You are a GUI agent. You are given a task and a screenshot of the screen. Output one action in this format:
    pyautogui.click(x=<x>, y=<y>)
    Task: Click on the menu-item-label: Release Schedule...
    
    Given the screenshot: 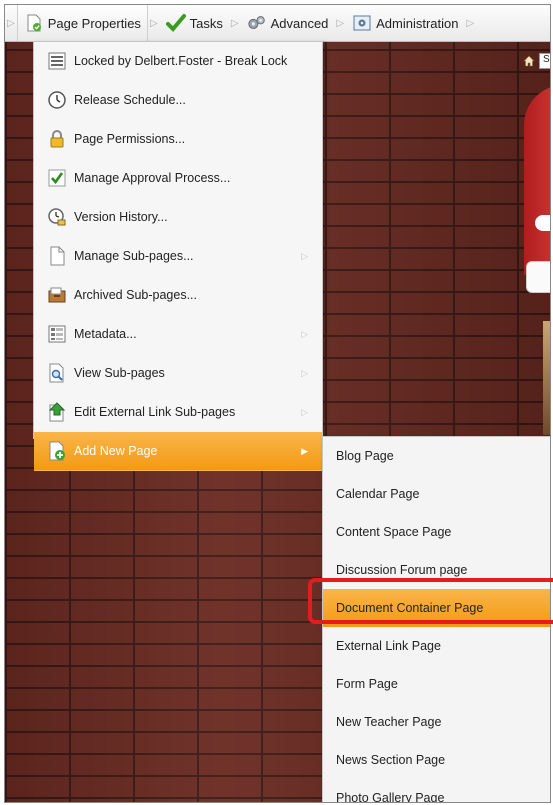 What is the action you would take?
    pyautogui.click(x=130, y=100)
    